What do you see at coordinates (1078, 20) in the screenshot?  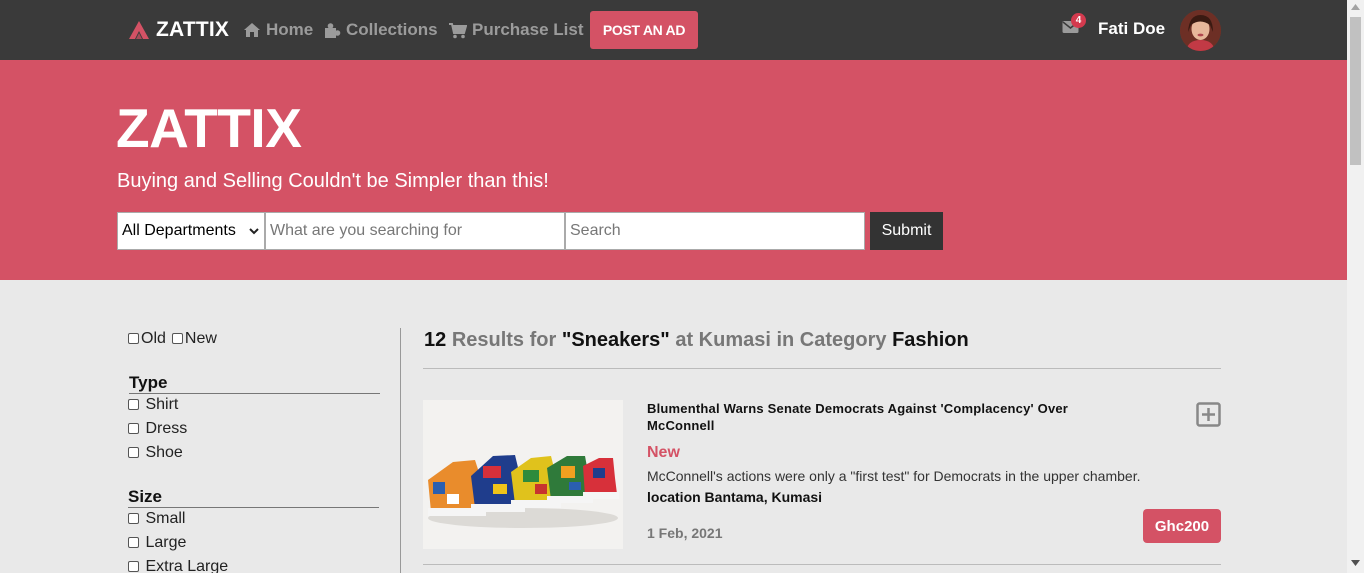 I see `mail-count-badge: 4` at bounding box center [1078, 20].